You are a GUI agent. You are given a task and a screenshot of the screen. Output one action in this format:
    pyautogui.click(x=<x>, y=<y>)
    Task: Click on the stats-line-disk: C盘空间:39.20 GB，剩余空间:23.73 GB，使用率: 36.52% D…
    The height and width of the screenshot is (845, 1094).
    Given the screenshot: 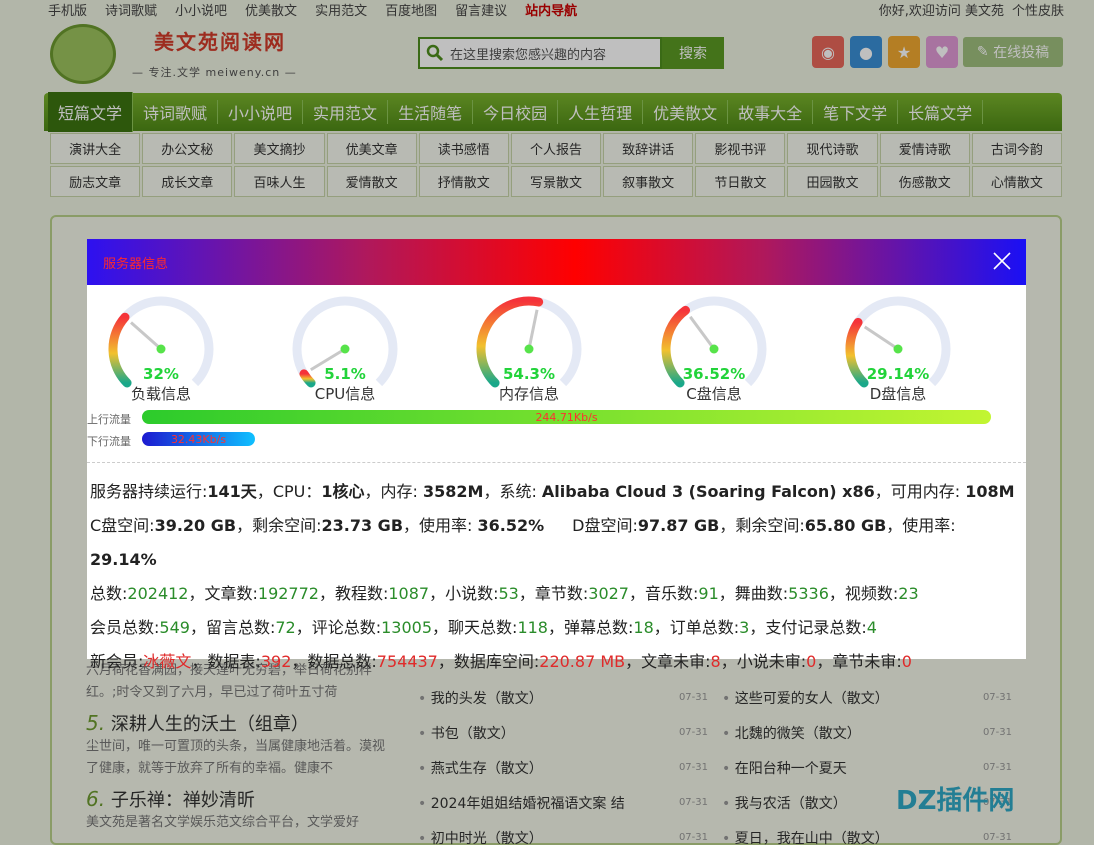 What is the action you would take?
    pyautogui.click(x=555, y=543)
    